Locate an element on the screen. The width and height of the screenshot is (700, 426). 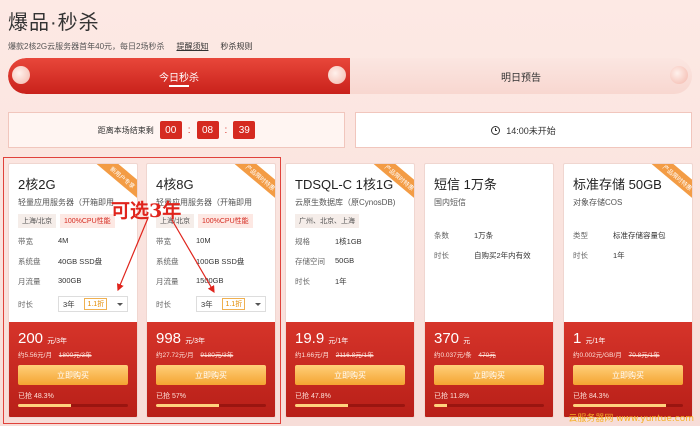
card-price-panel: 370 元 约0.037元/条 470元 立即购买 已抢 11.8% is located at coordinates (489, 369).